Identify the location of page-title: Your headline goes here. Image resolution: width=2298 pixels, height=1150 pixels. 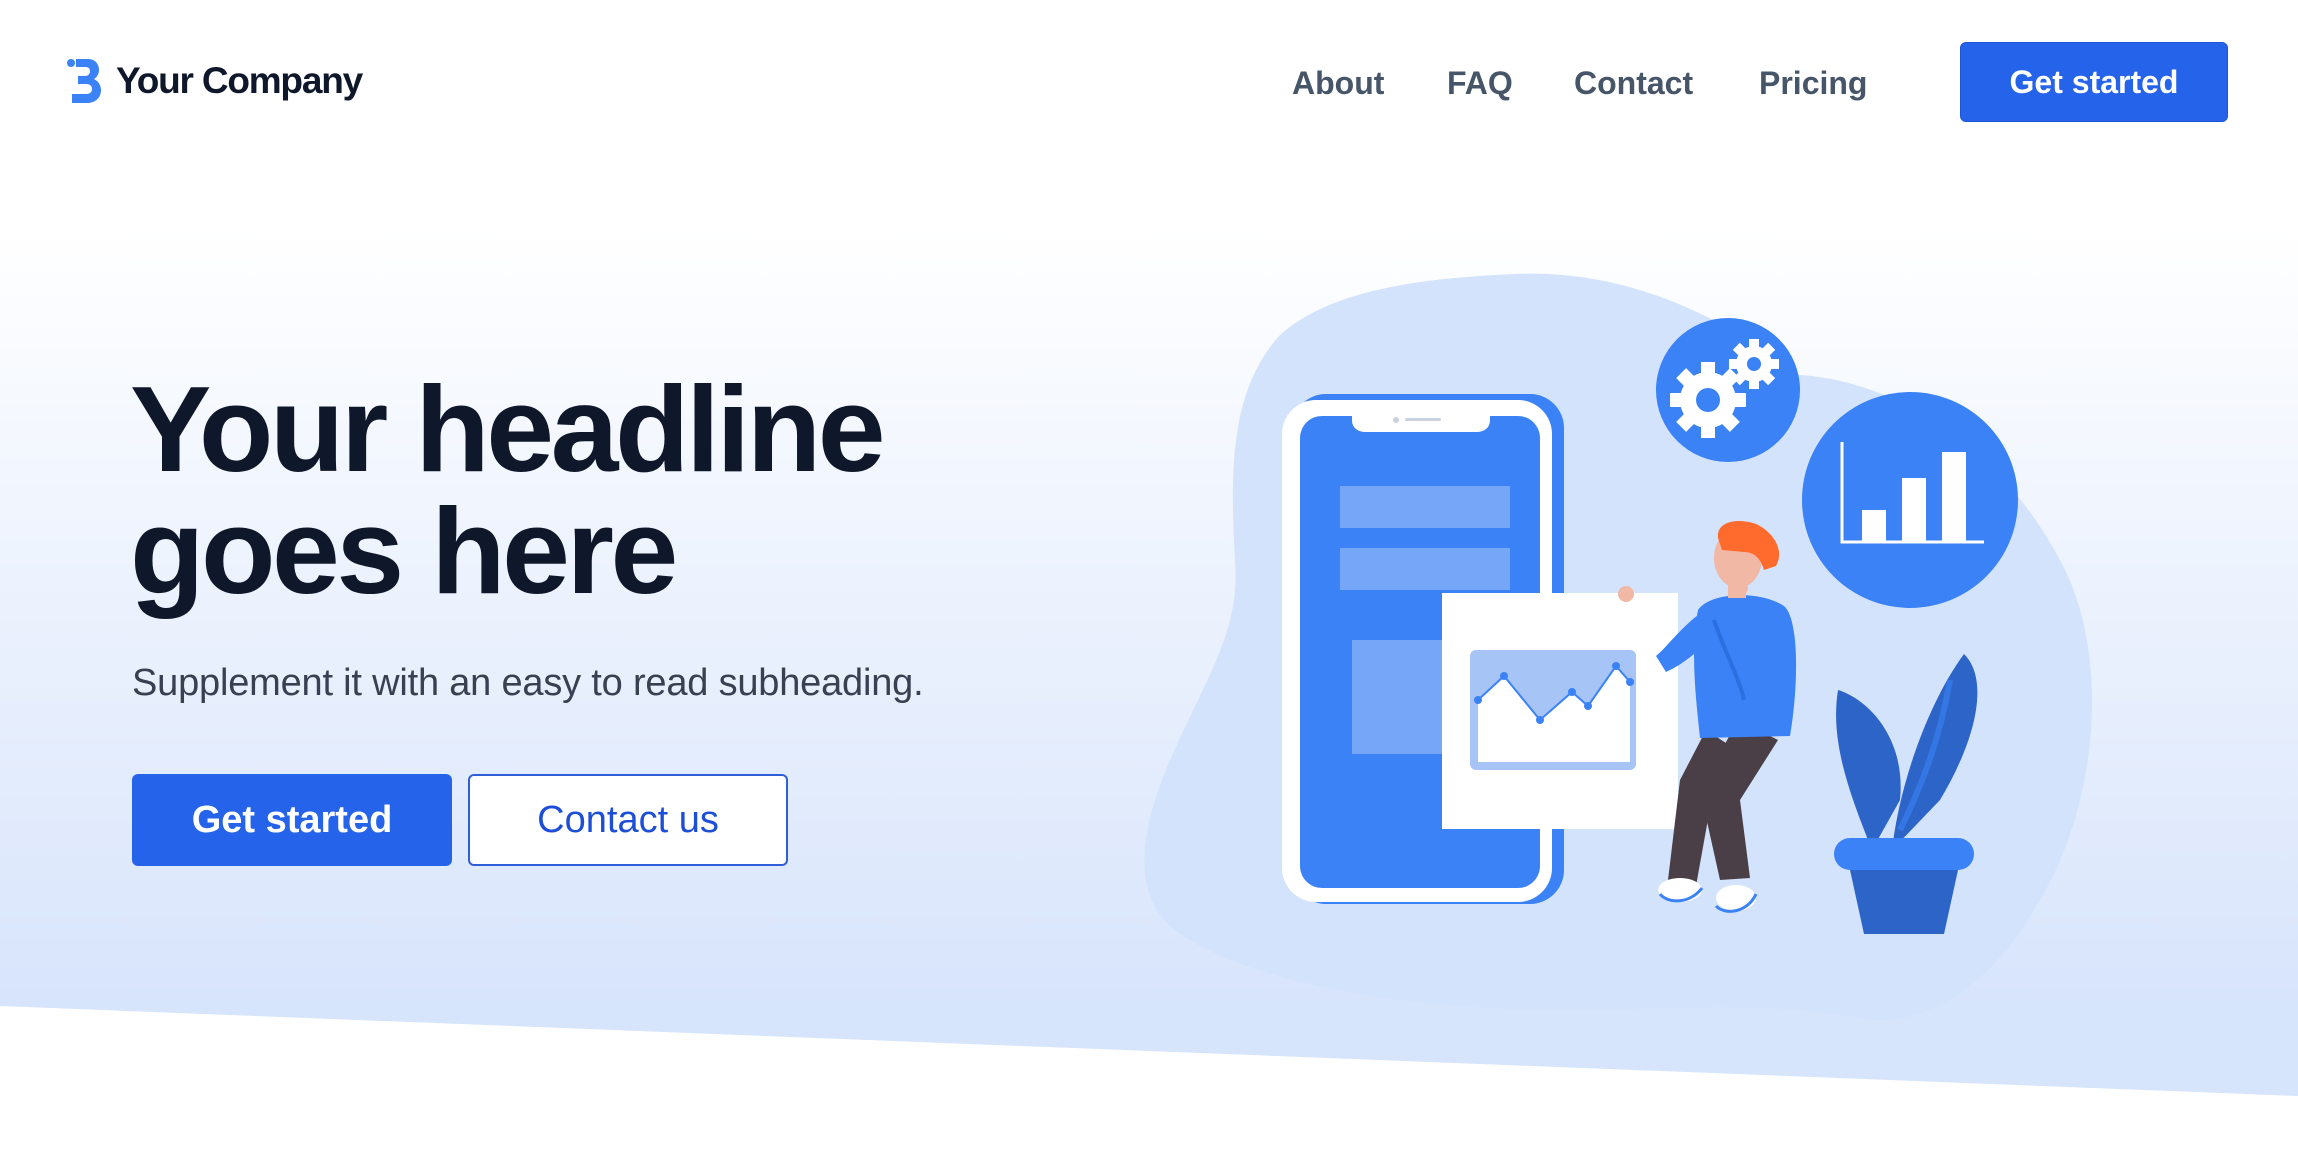
(560, 490).